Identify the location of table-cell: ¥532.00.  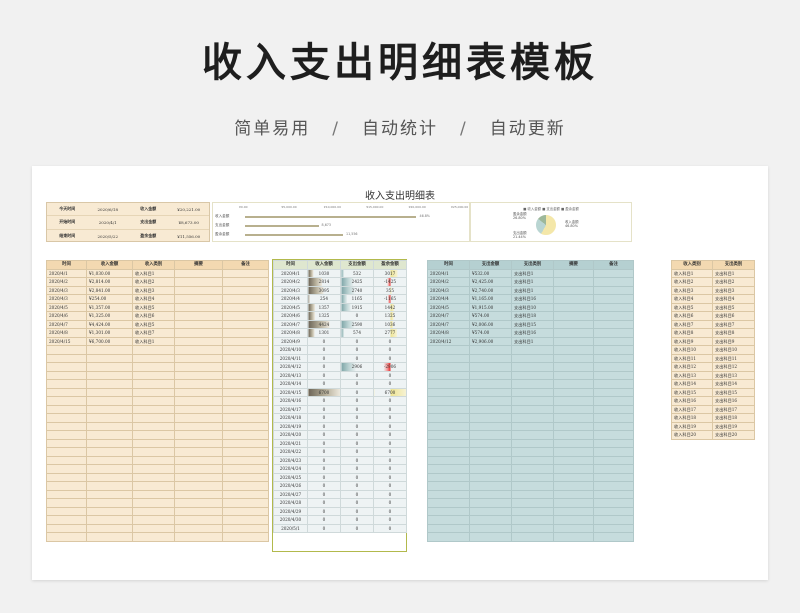
(490, 273).